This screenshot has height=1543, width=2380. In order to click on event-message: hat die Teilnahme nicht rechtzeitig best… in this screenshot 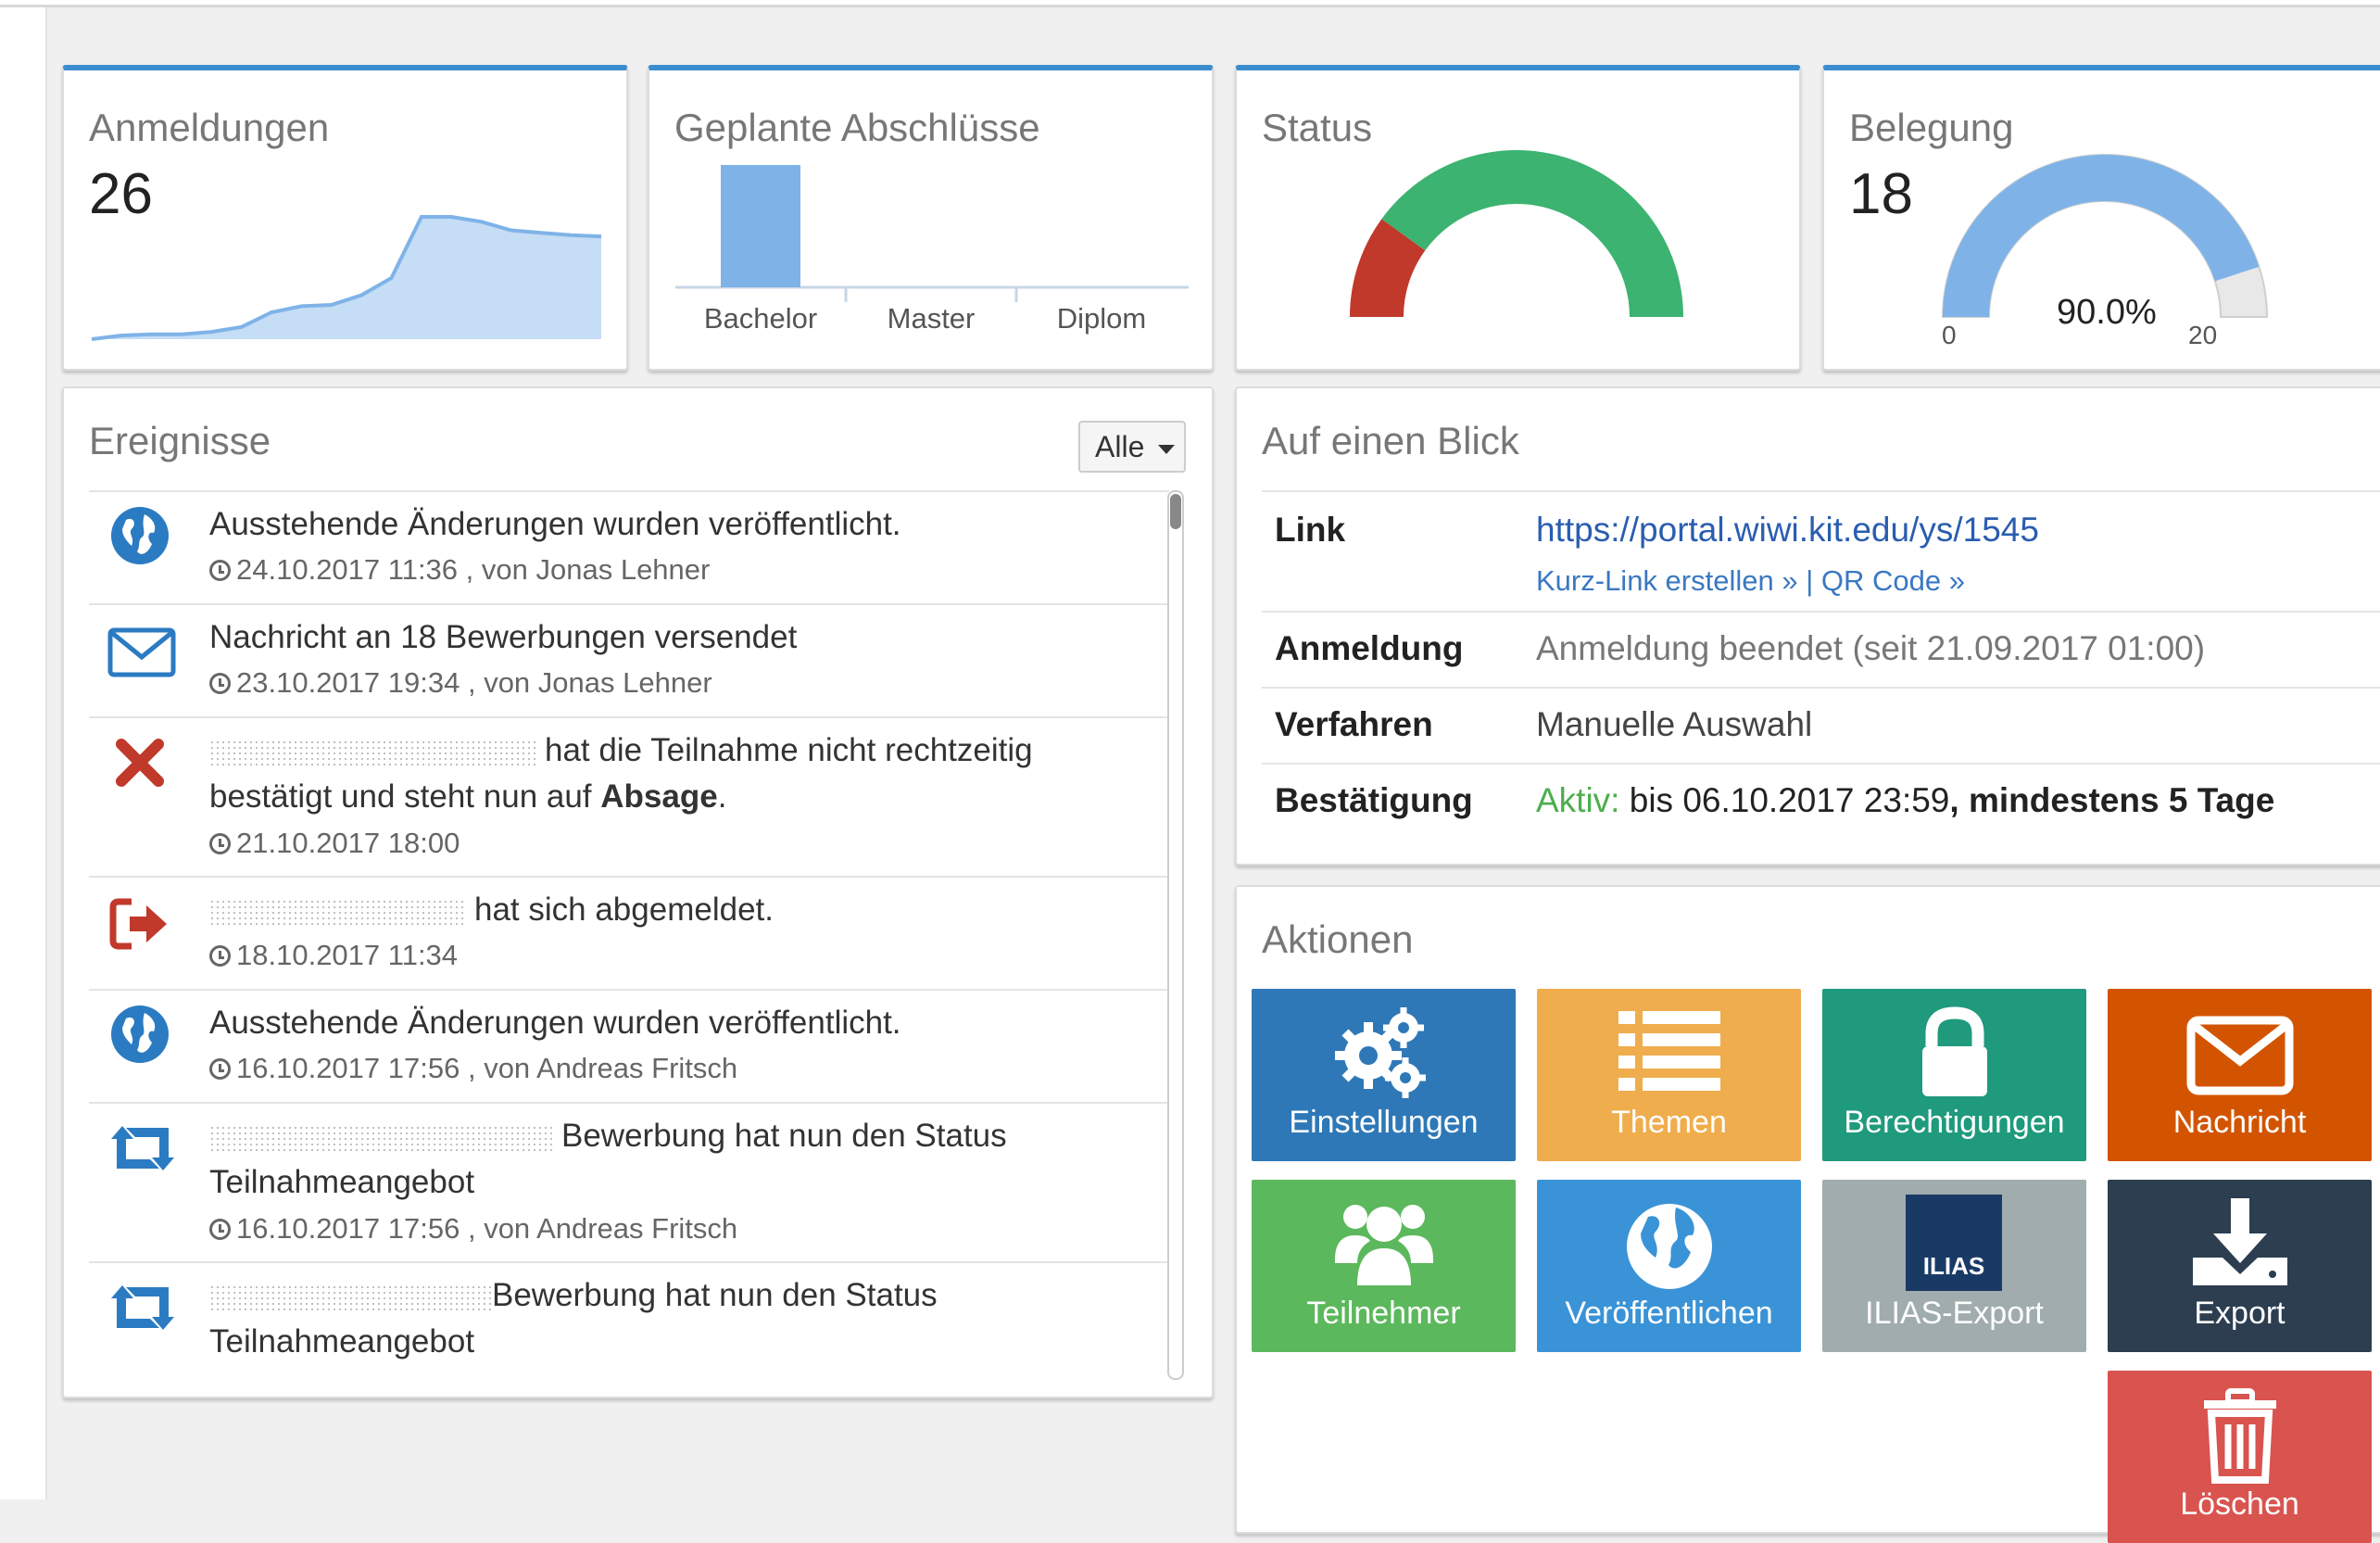, I will do `click(621, 773)`.